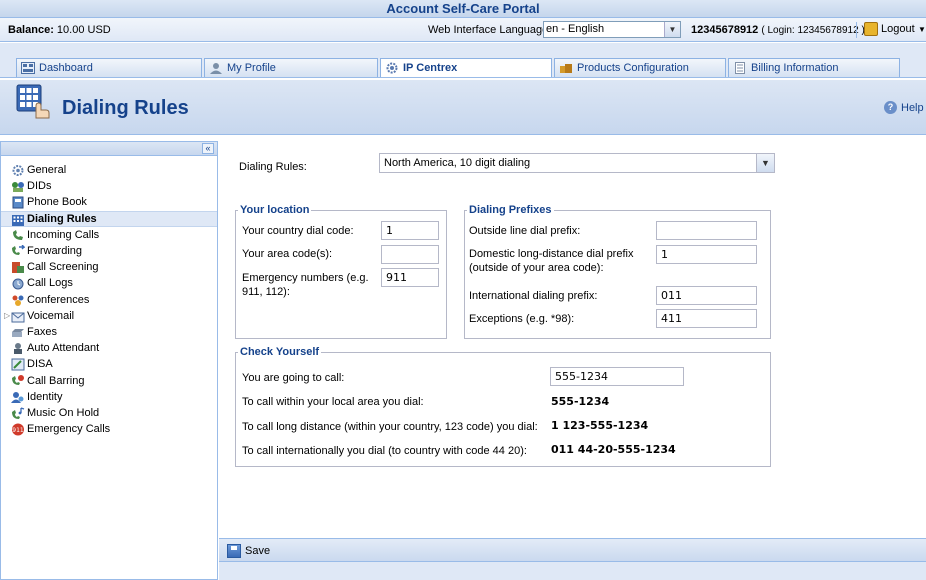 Image resolution: width=926 pixels, height=580 pixels. I want to click on outside-prefix-input, so click(706, 230).